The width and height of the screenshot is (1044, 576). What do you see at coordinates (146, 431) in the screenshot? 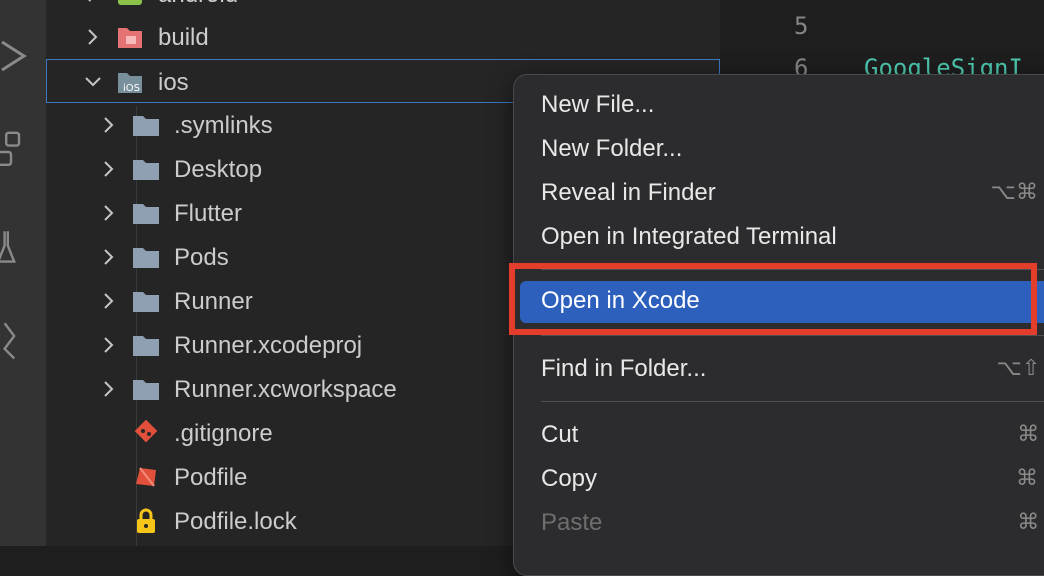
I see `git-icon` at bounding box center [146, 431].